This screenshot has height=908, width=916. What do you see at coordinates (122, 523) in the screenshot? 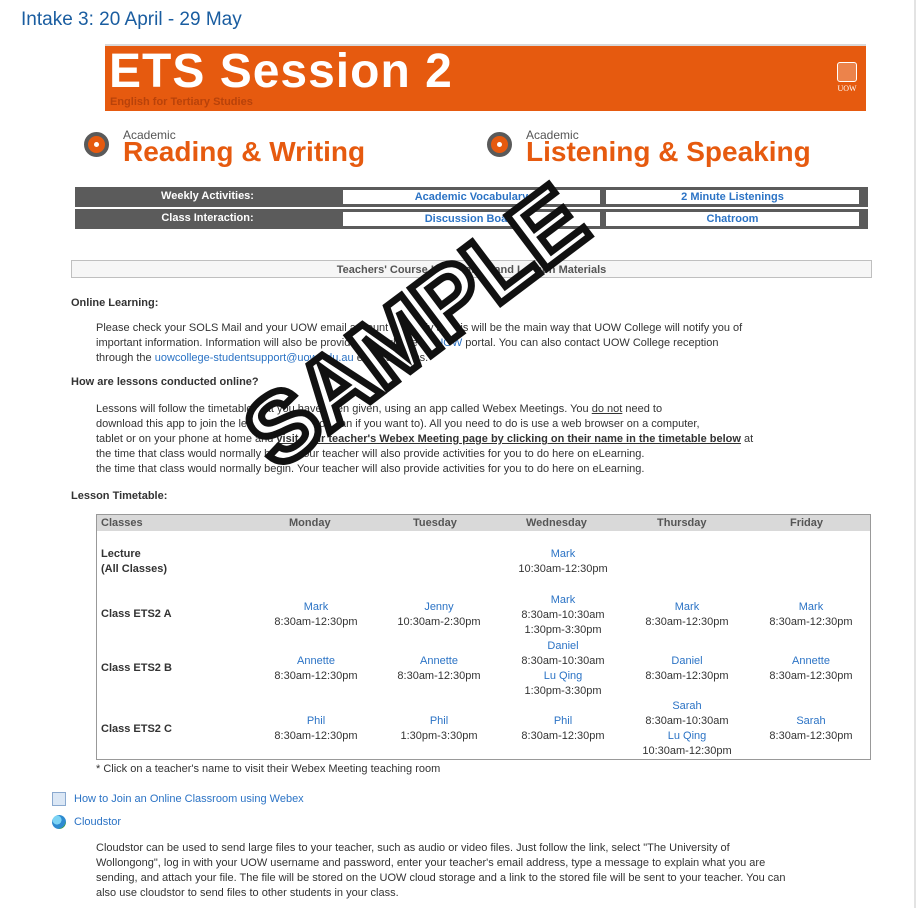
I see `col-classes: Classes` at bounding box center [122, 523].